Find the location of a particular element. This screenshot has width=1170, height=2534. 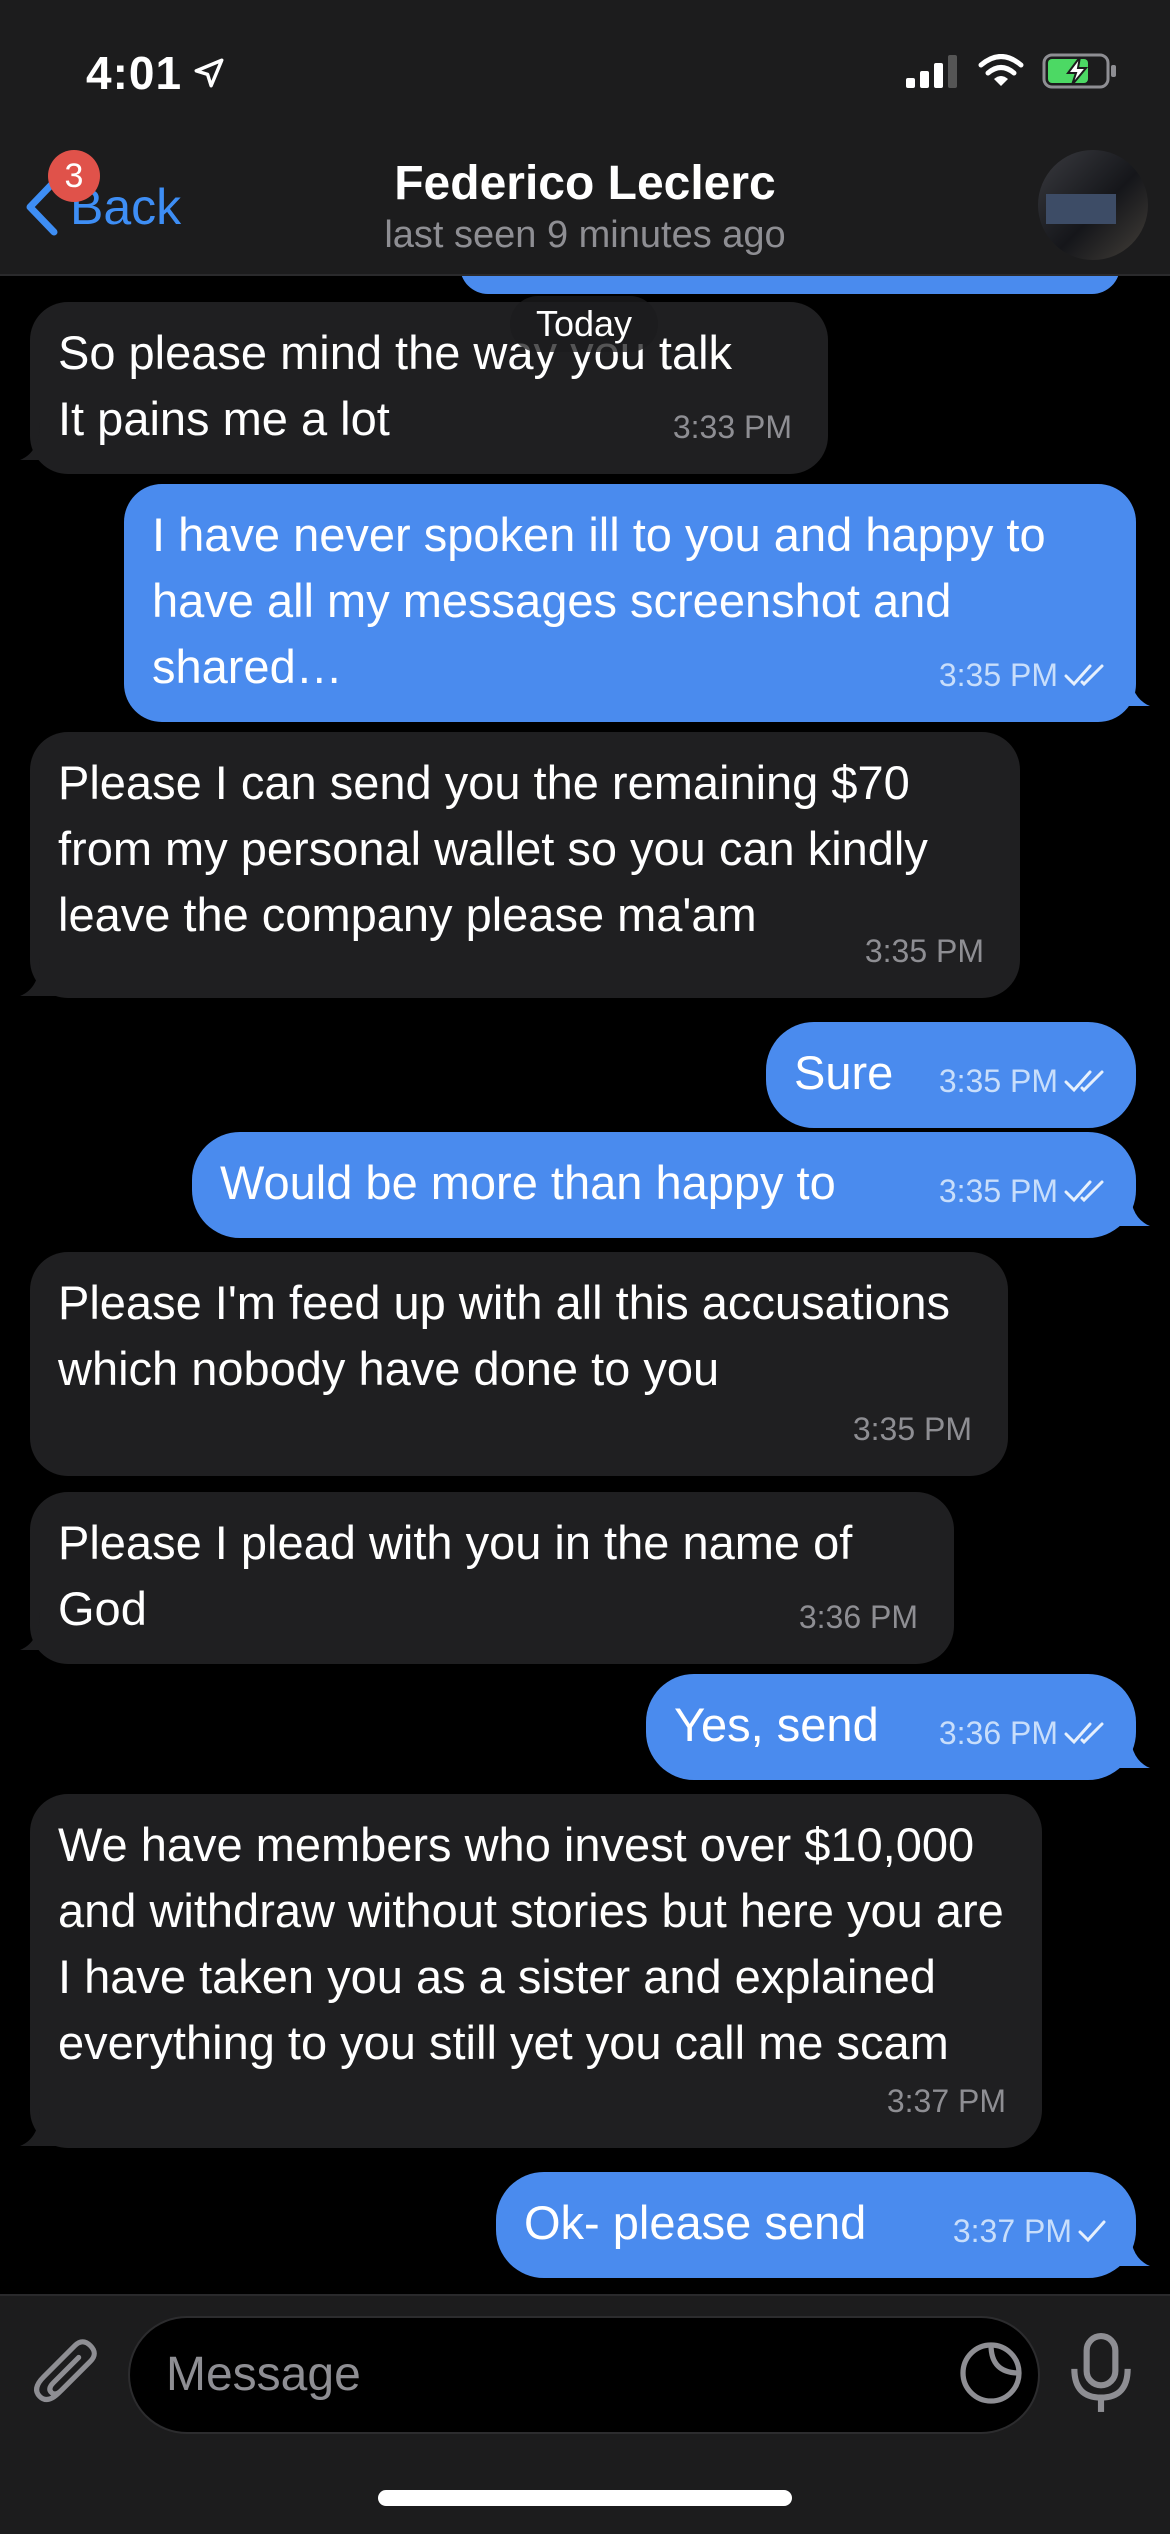

home-indicator is located at coordinates (585, 2498).